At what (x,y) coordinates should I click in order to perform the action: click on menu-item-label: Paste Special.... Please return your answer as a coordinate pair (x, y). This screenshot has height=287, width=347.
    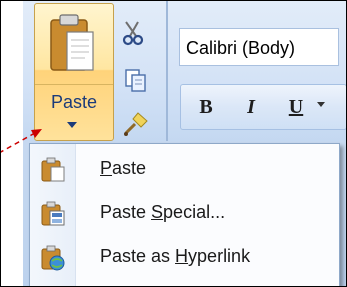
    Looking at the image, I should click on (162, 212).